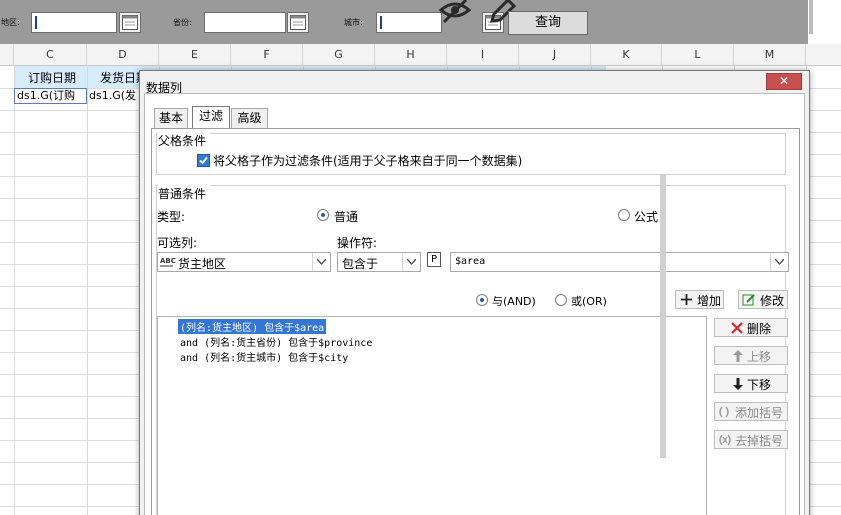 Image resolution: width=841 pixels, height=515 pixels. Describe the element at coordinates (52, 77) in the screenshot. I see `header-cell: 订购日期` at that location.